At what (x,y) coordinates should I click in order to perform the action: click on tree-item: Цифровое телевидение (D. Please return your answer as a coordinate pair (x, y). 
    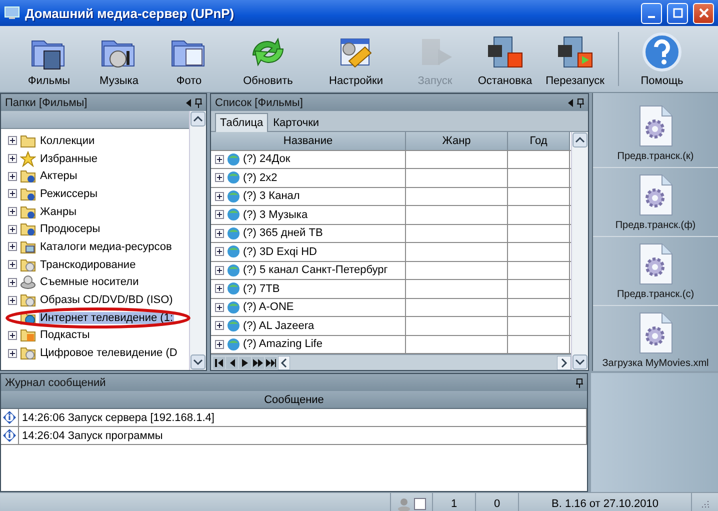
    Looking at the image, I should click on (108, 353).